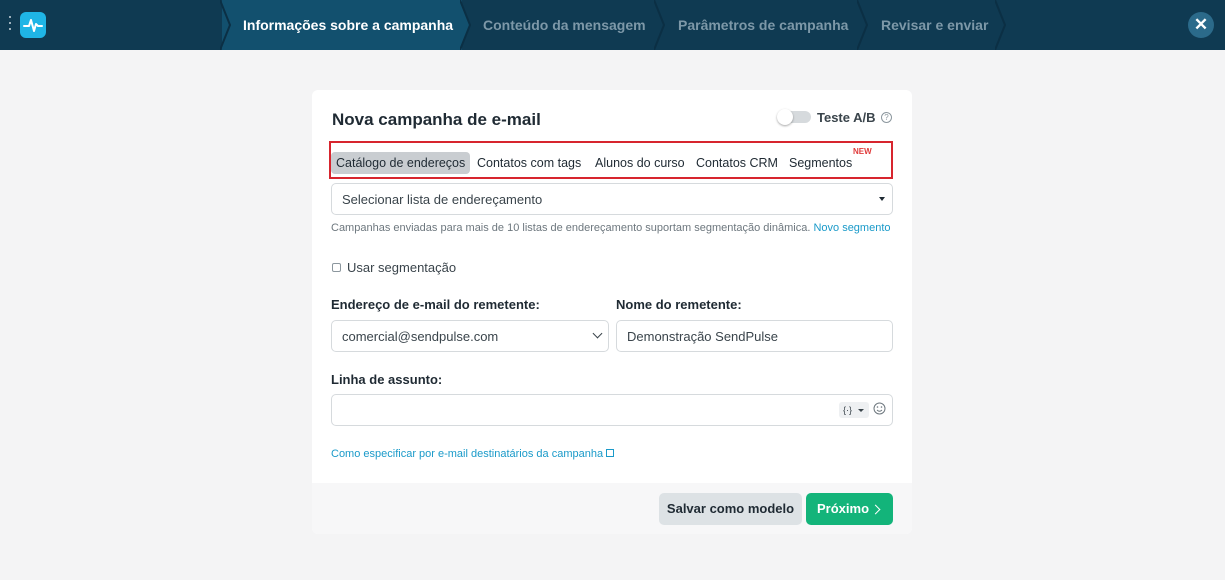 The image size is (1225, 580). What do you see at coordinates (597, 333) in the screenshot?
I see `chevron-down-icon` at bounding box center [597, 333].